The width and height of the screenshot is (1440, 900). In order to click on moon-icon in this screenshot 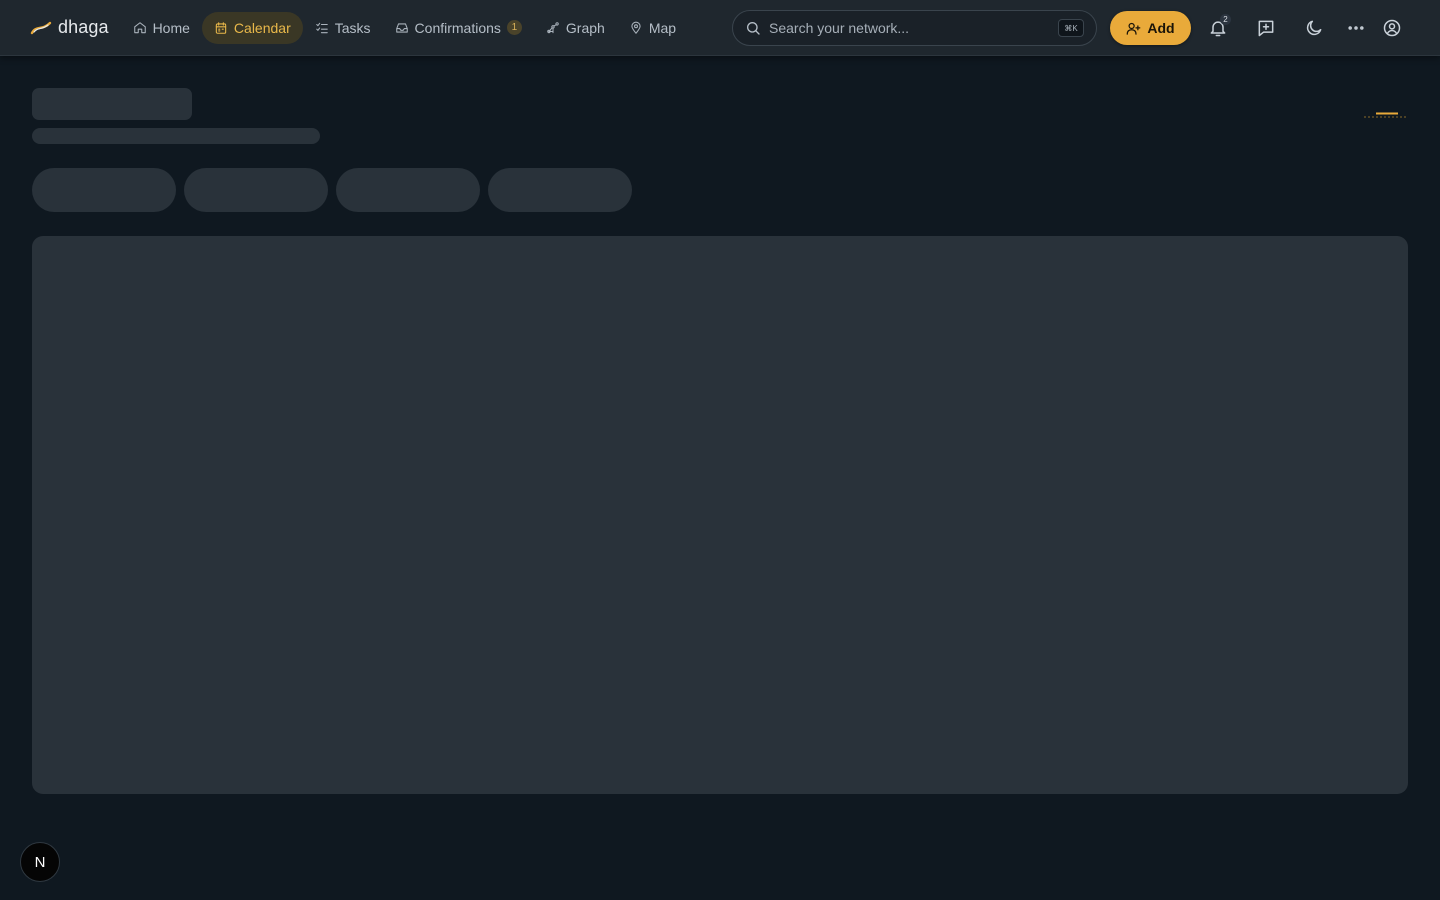, I will do `click(1314, 28)`.